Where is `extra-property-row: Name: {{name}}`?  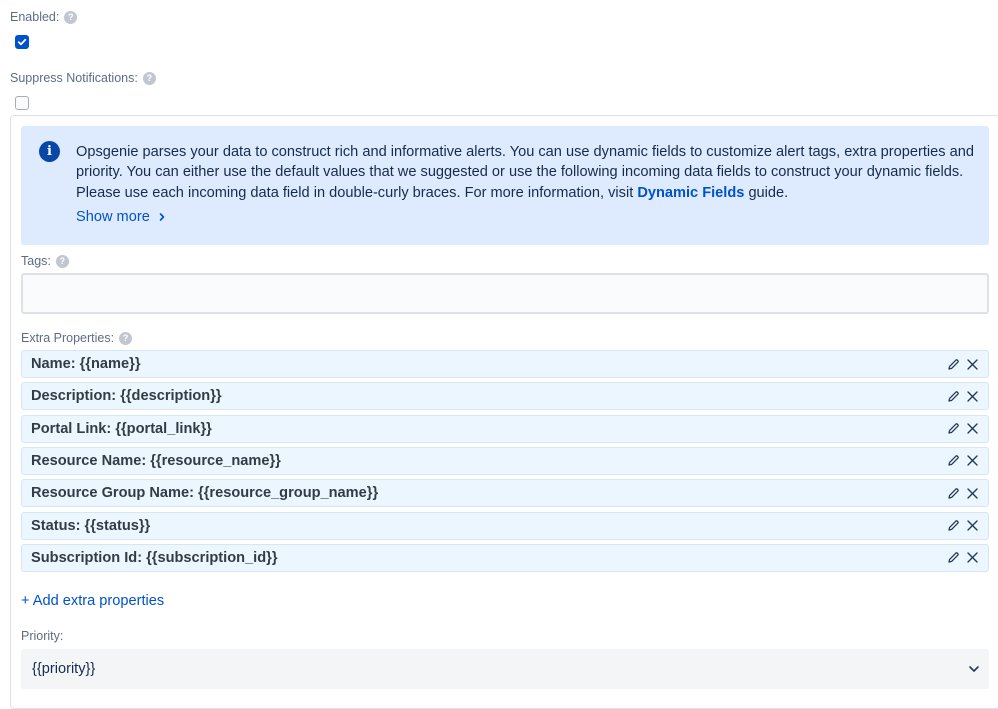
extra-property-row: Name: {{name}} is located at coordinates (505, 364).